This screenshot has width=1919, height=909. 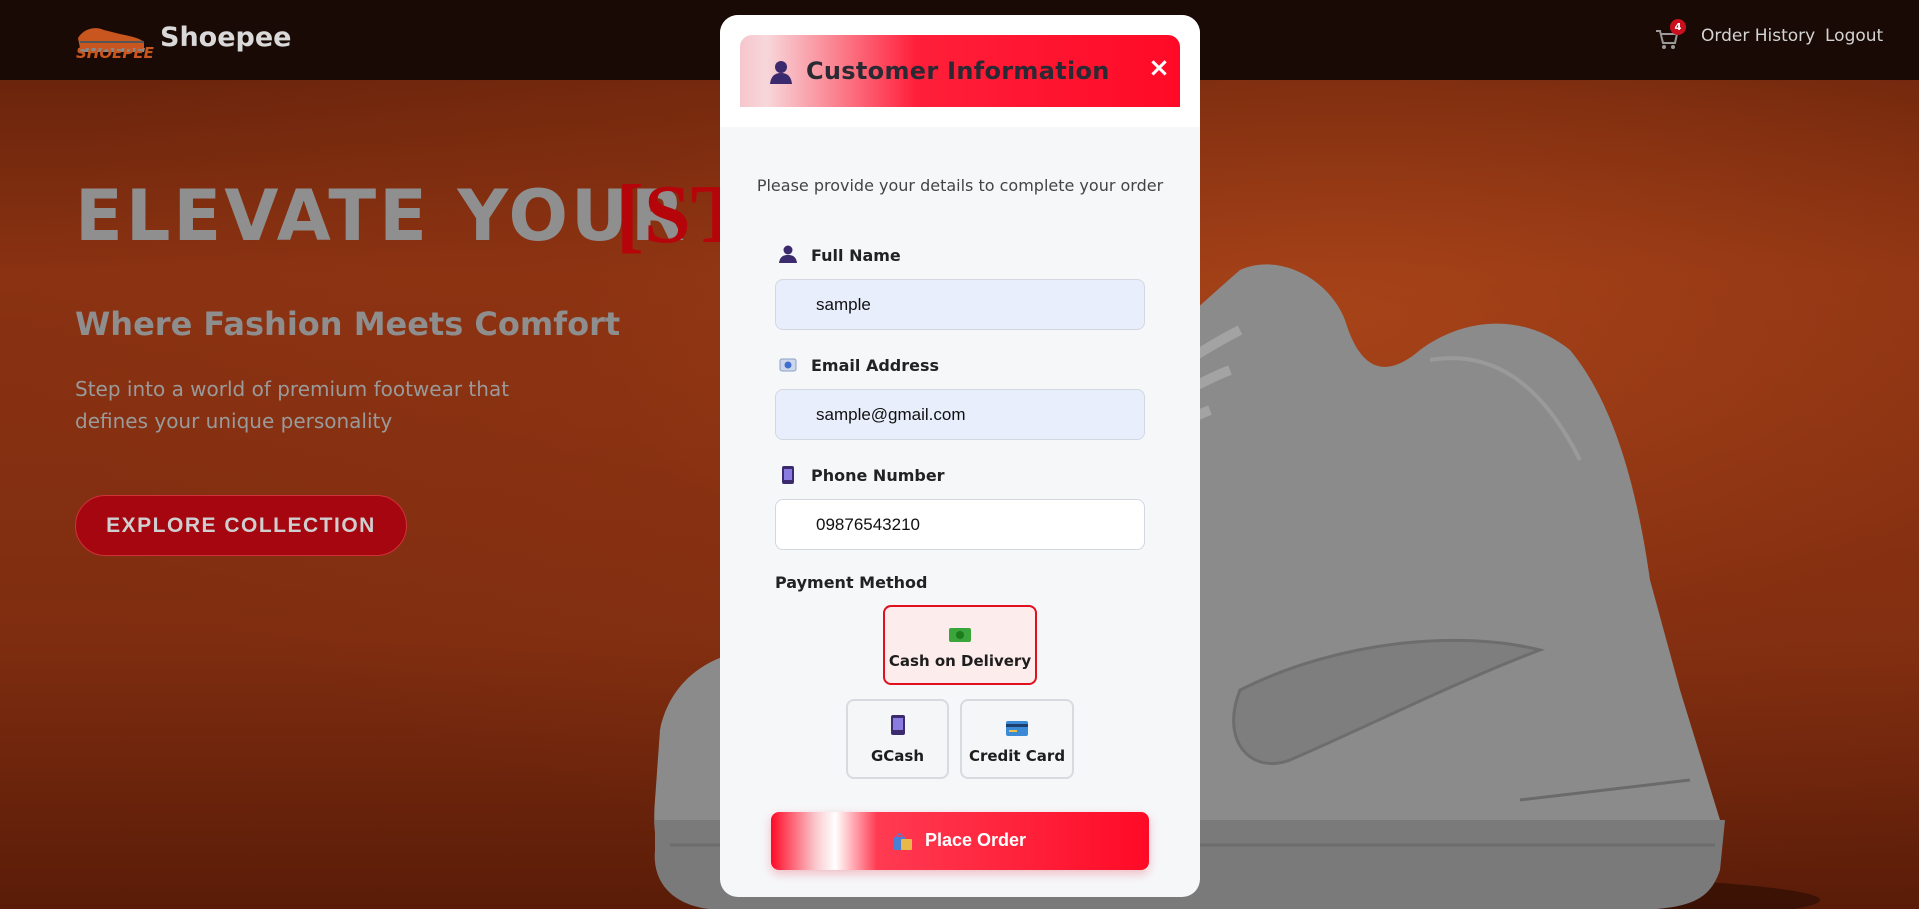 I want to click on payment-option-credit-card: Credit Card, so click(x=1017, y=739).